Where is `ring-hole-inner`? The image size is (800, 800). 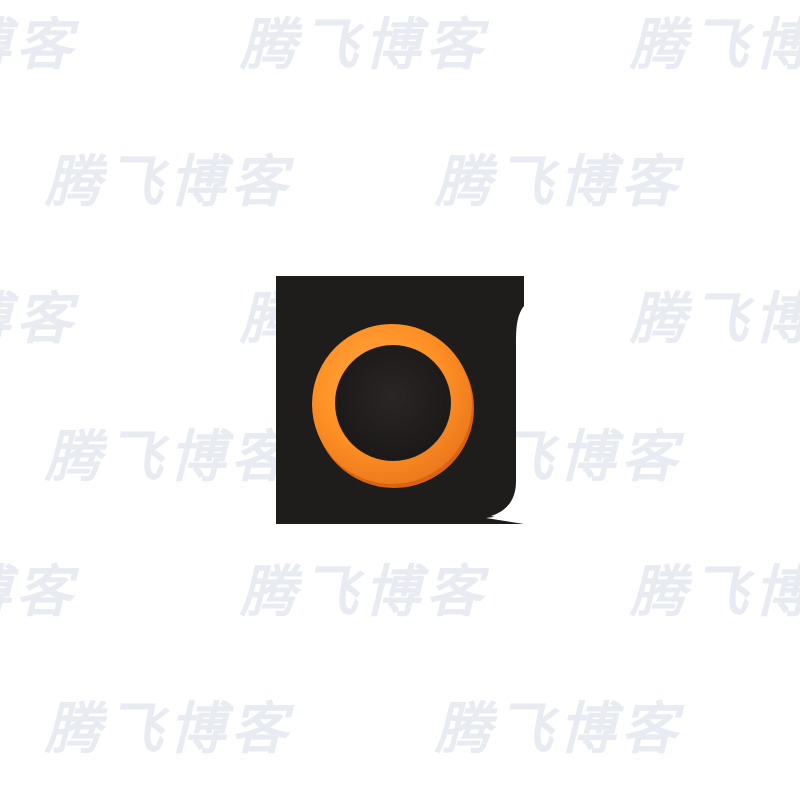
ring-hole-inner is located at coordinates (393, 403).